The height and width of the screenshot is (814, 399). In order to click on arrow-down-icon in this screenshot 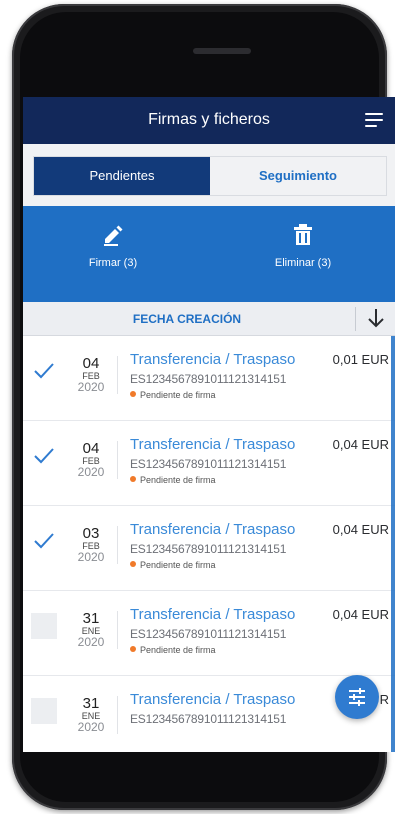, I will do `click(376, 318)`.